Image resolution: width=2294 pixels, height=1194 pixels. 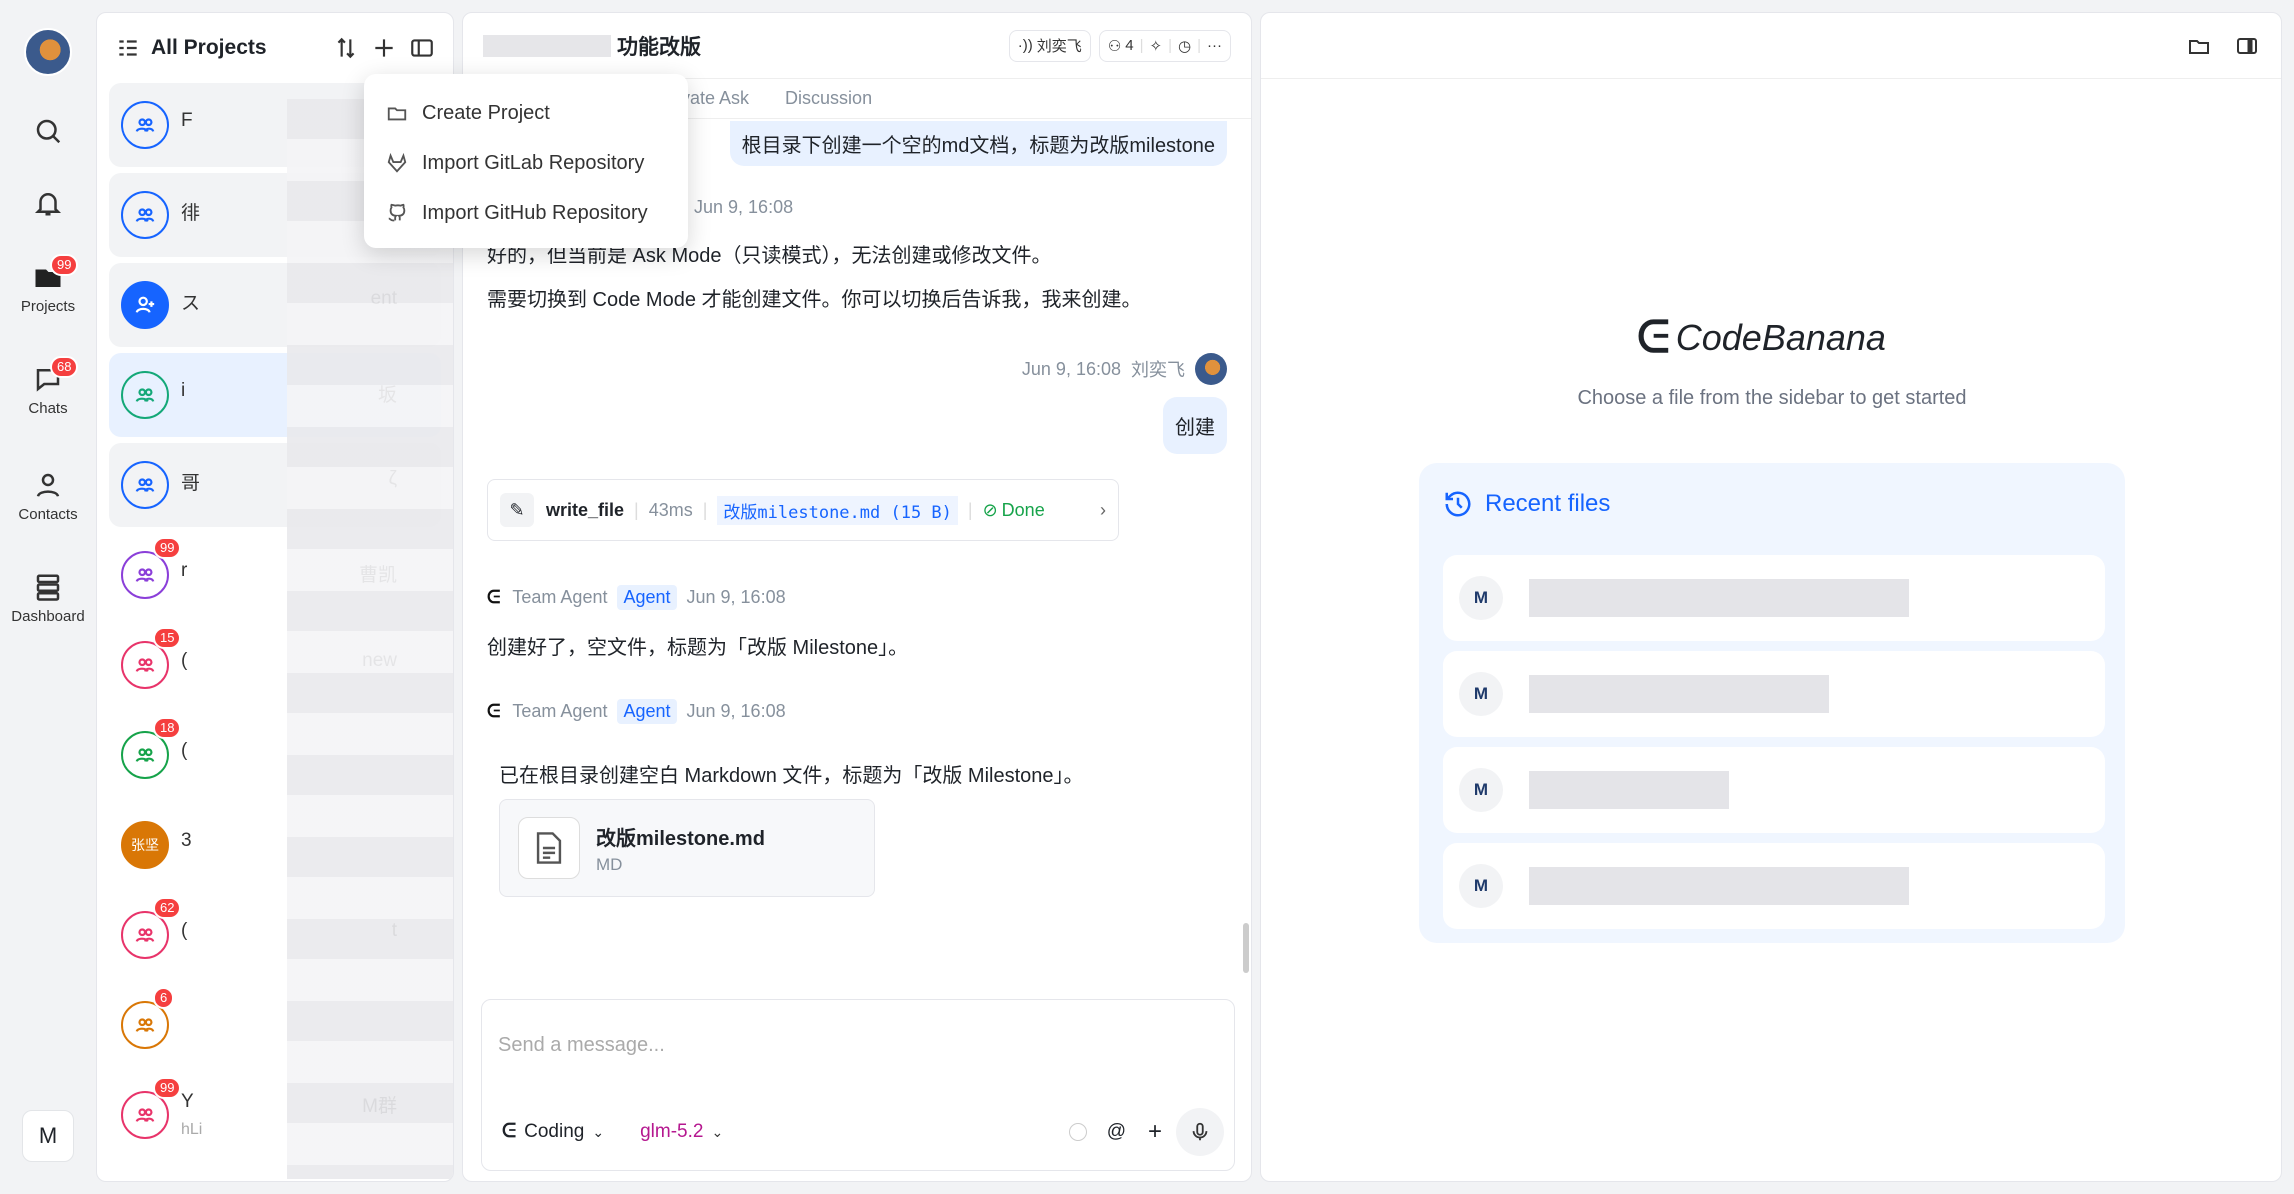 I want to click on folder-open-icon, so click(x=2199, y=46).